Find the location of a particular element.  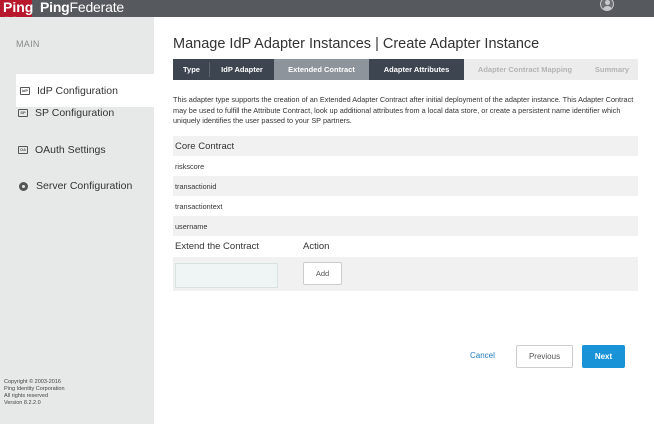

idp-icon: IdP is located at coordinates (25, 90).